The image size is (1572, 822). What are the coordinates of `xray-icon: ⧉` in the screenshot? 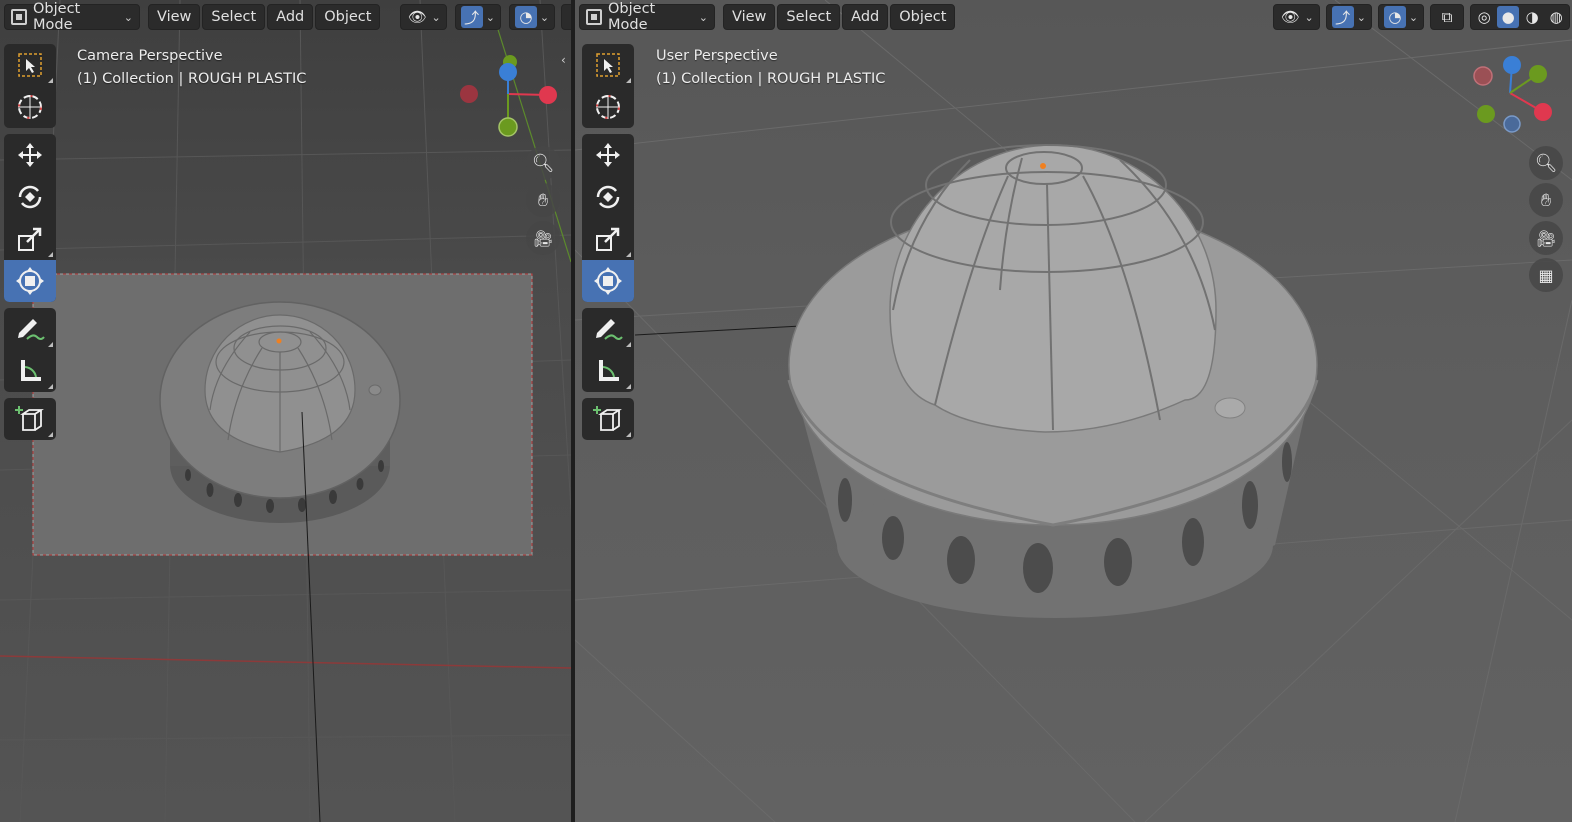 It's located at (1447, 17).